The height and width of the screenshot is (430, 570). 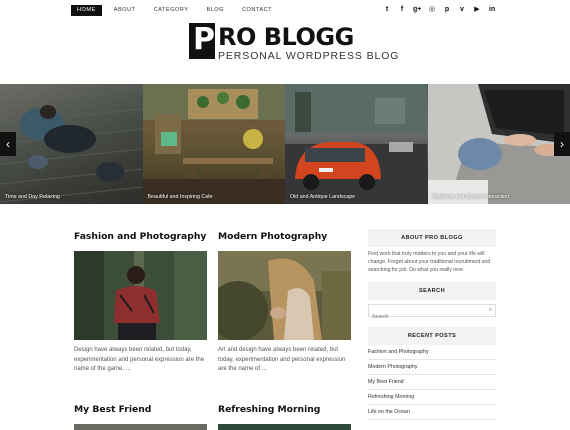 I want to click on logo-subtitle: PERSONAL WORDPRESS BLOG, so click(x=309, y=56).